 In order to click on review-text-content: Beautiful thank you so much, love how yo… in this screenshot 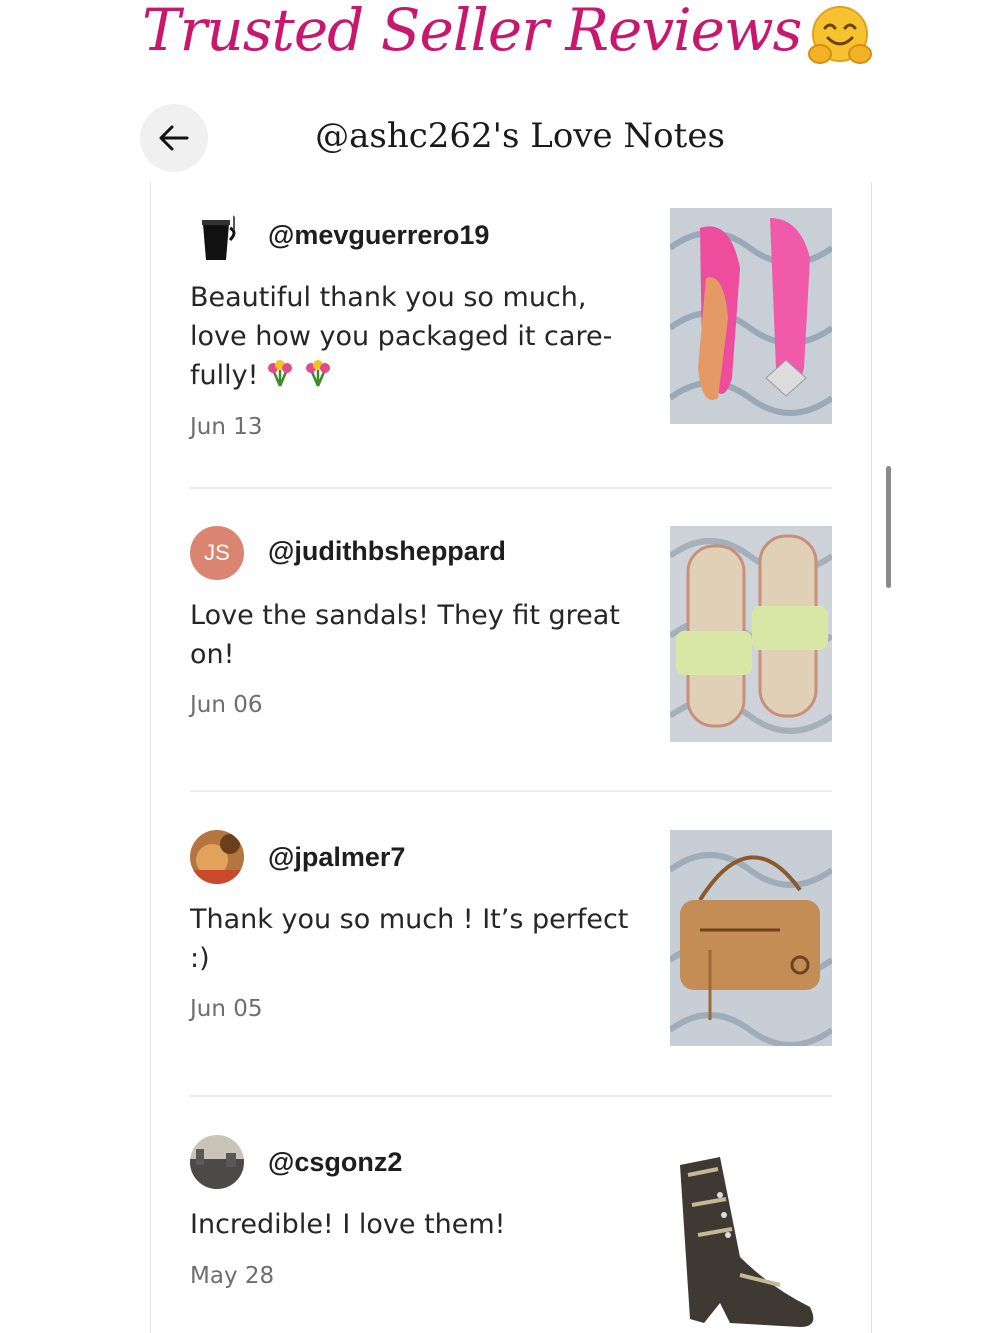, I will do `click(401, 336)`.